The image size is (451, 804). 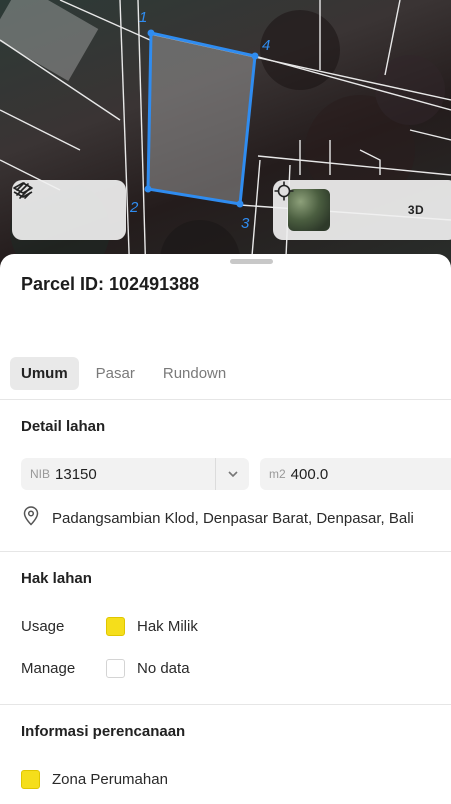 What do you see at coordinates (56, 578) in the screenshot?
I see `section-title-hak-lahan: Hak lahan` at bounding box center [56, 578].